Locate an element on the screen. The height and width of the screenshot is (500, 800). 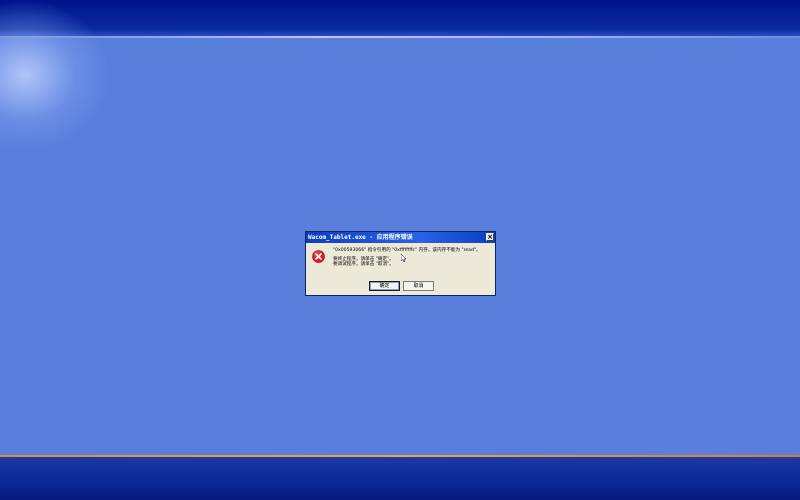
top-band-divider is located at coordinates (400, 37).